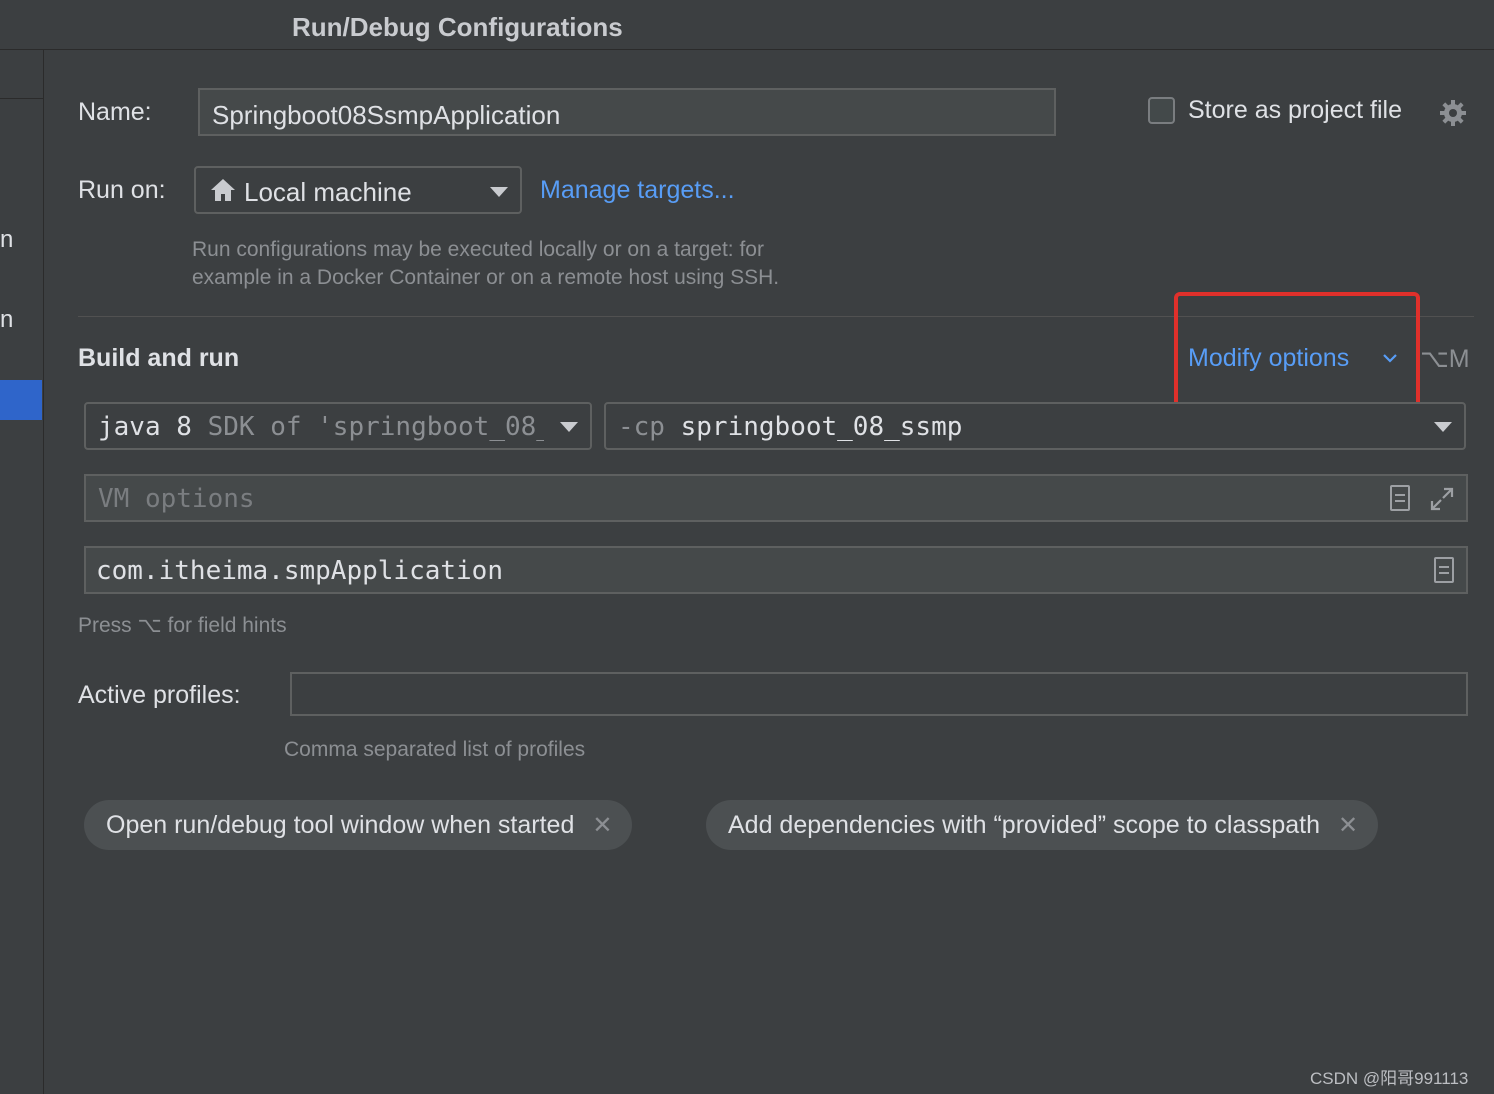 The image size is (1494, 1094). I want to click on expand-icon, so click(1442, 499).